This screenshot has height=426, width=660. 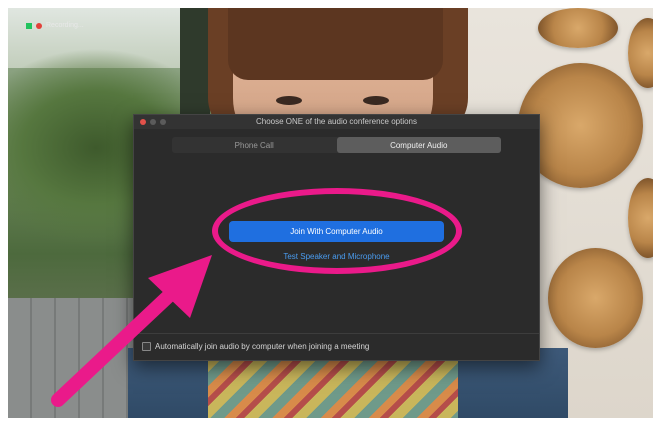 I want to click on highlight-ellipse, so click(x=337, y=231).